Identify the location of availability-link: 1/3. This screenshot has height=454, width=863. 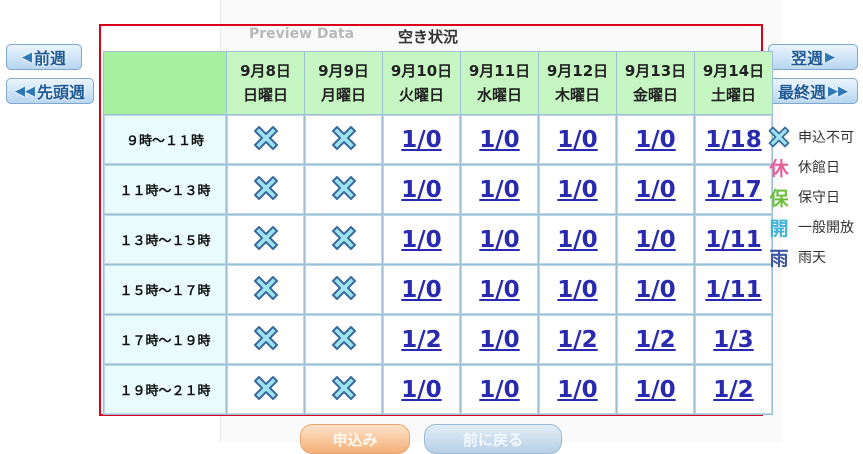
(733, 340).